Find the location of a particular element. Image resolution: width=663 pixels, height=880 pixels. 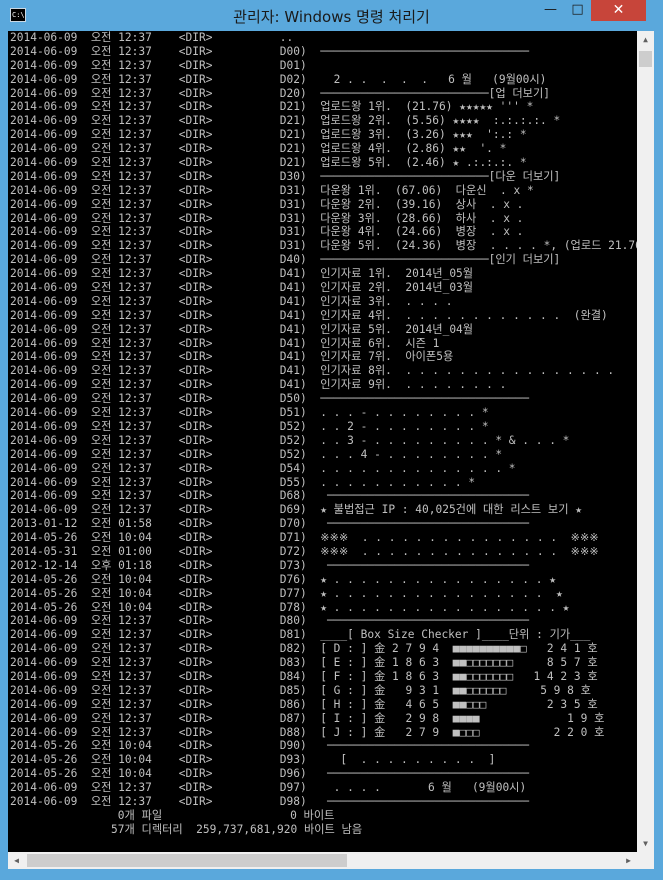

scroll-down-icon: ▼ is located at coordinates (645, 843).